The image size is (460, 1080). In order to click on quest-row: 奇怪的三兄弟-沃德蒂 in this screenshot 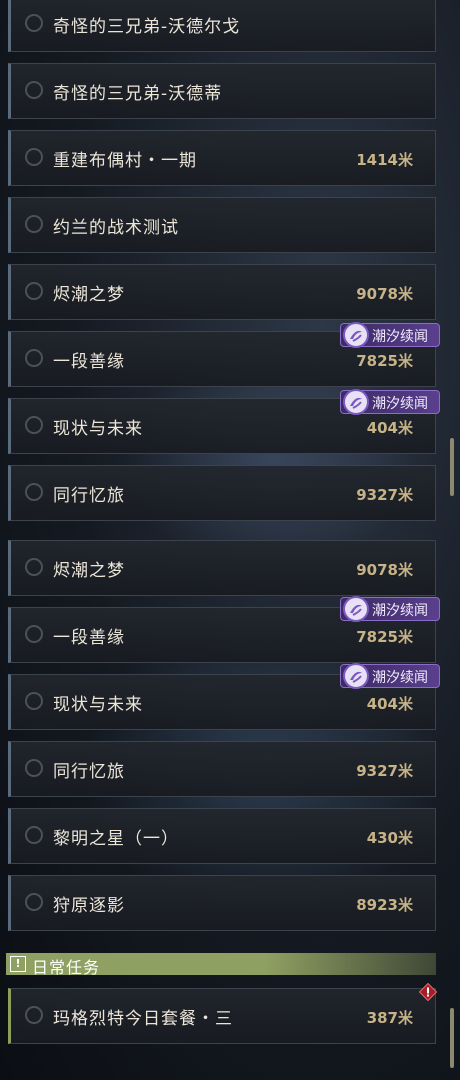, I will do `click(222, 91)`.